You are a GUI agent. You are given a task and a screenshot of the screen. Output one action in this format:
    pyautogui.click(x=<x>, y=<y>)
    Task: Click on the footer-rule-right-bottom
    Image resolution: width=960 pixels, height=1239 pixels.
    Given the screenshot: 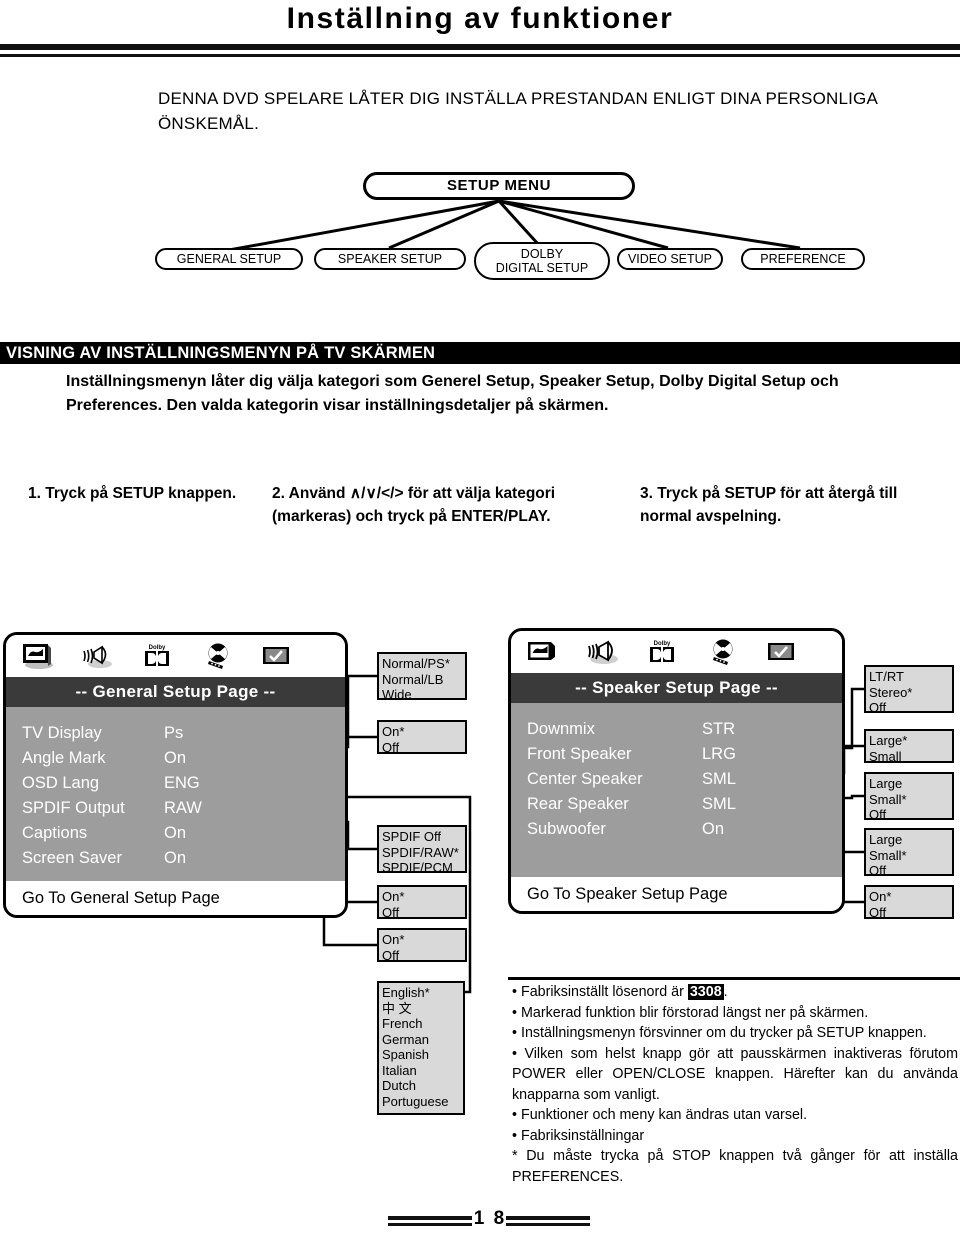 What is the action you would take?
    pyautogui.click(x=548, y=1224)
    